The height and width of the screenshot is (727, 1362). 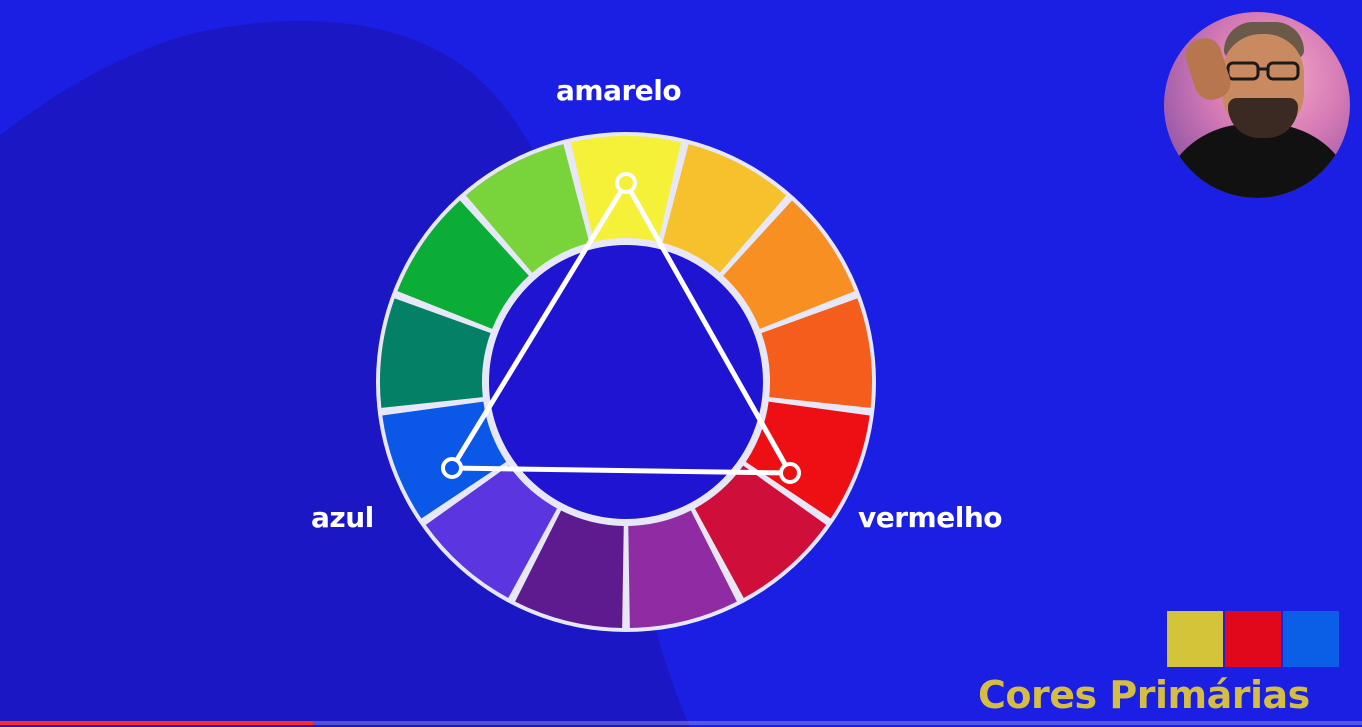 I want to click on slide-caption: Cores Primárias, so click(x=1144, y=695).